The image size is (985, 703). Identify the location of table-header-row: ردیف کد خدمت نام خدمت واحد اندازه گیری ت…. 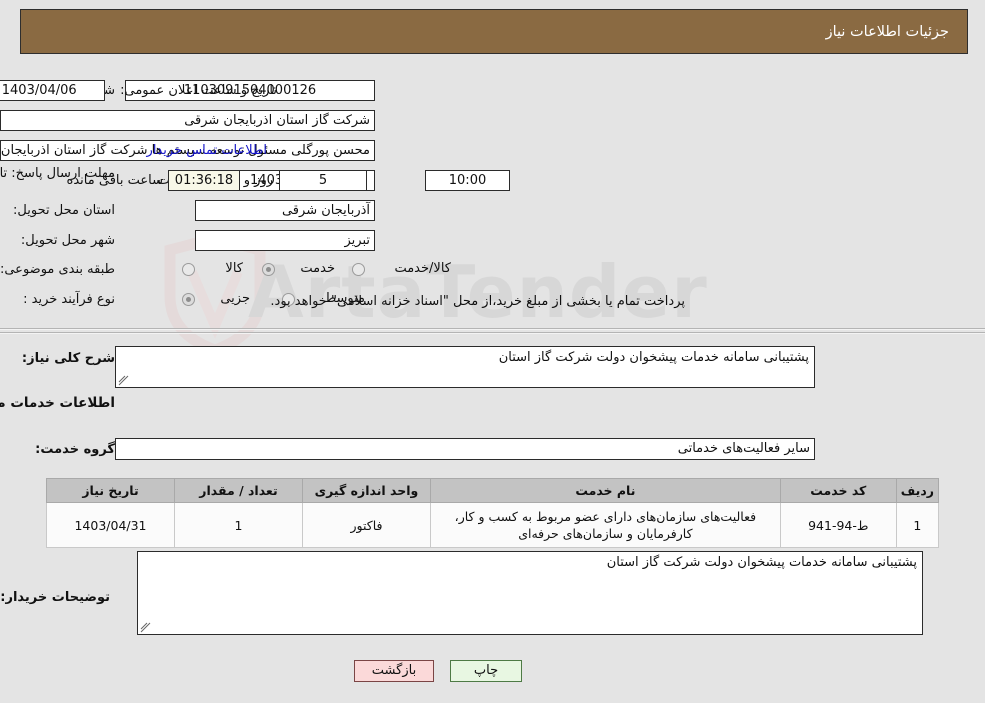
(493, 490).